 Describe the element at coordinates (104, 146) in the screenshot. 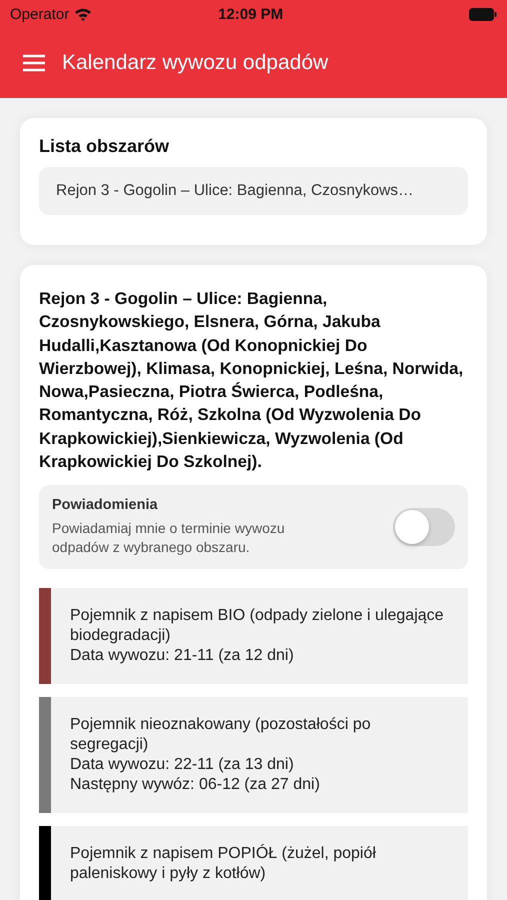

I see `card-title: Lista obszarów` at that location.